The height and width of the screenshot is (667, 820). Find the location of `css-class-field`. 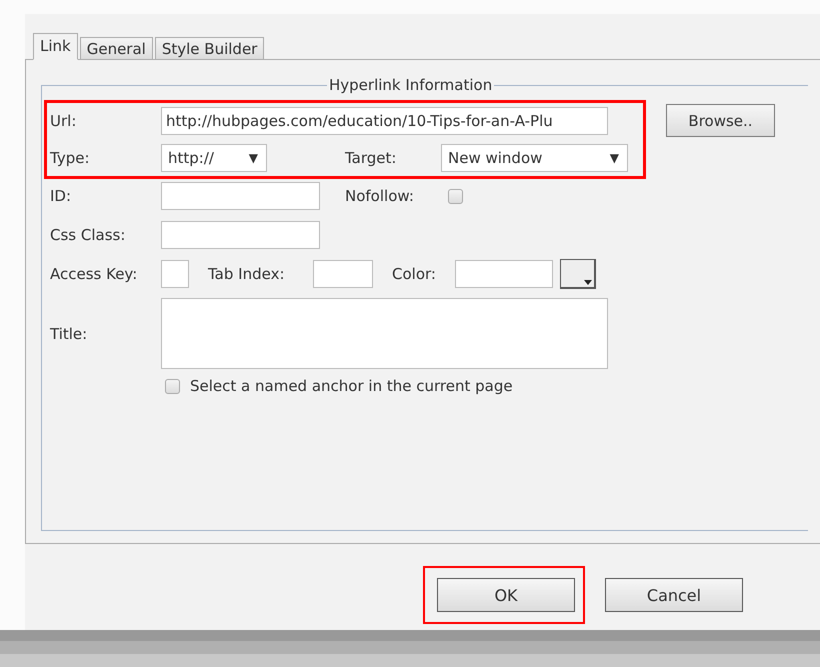

css-class-field is located at coordinates (240, 235).